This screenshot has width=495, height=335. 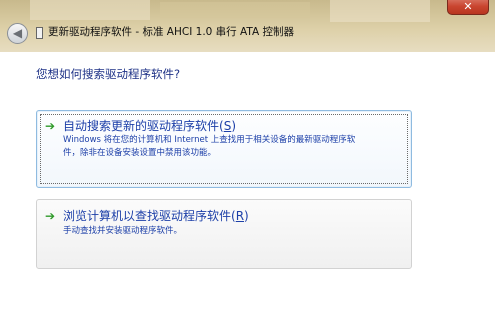 What do you see at coordinates (156, 216) in the screenshot?
I see `browse-computer-title: 浏览计算机以查找驱动程序软件(R)` at bounding box center [156, 216].